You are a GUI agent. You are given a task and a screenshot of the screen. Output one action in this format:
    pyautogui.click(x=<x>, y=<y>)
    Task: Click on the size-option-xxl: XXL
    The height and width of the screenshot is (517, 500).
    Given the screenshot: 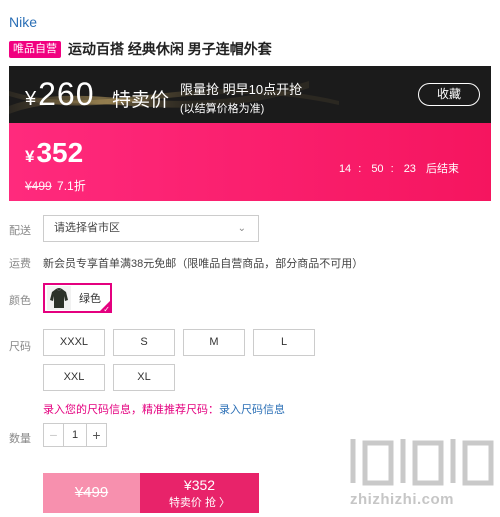 What is the action you would take?
    pyautogui.click(x=74, y=377)
    